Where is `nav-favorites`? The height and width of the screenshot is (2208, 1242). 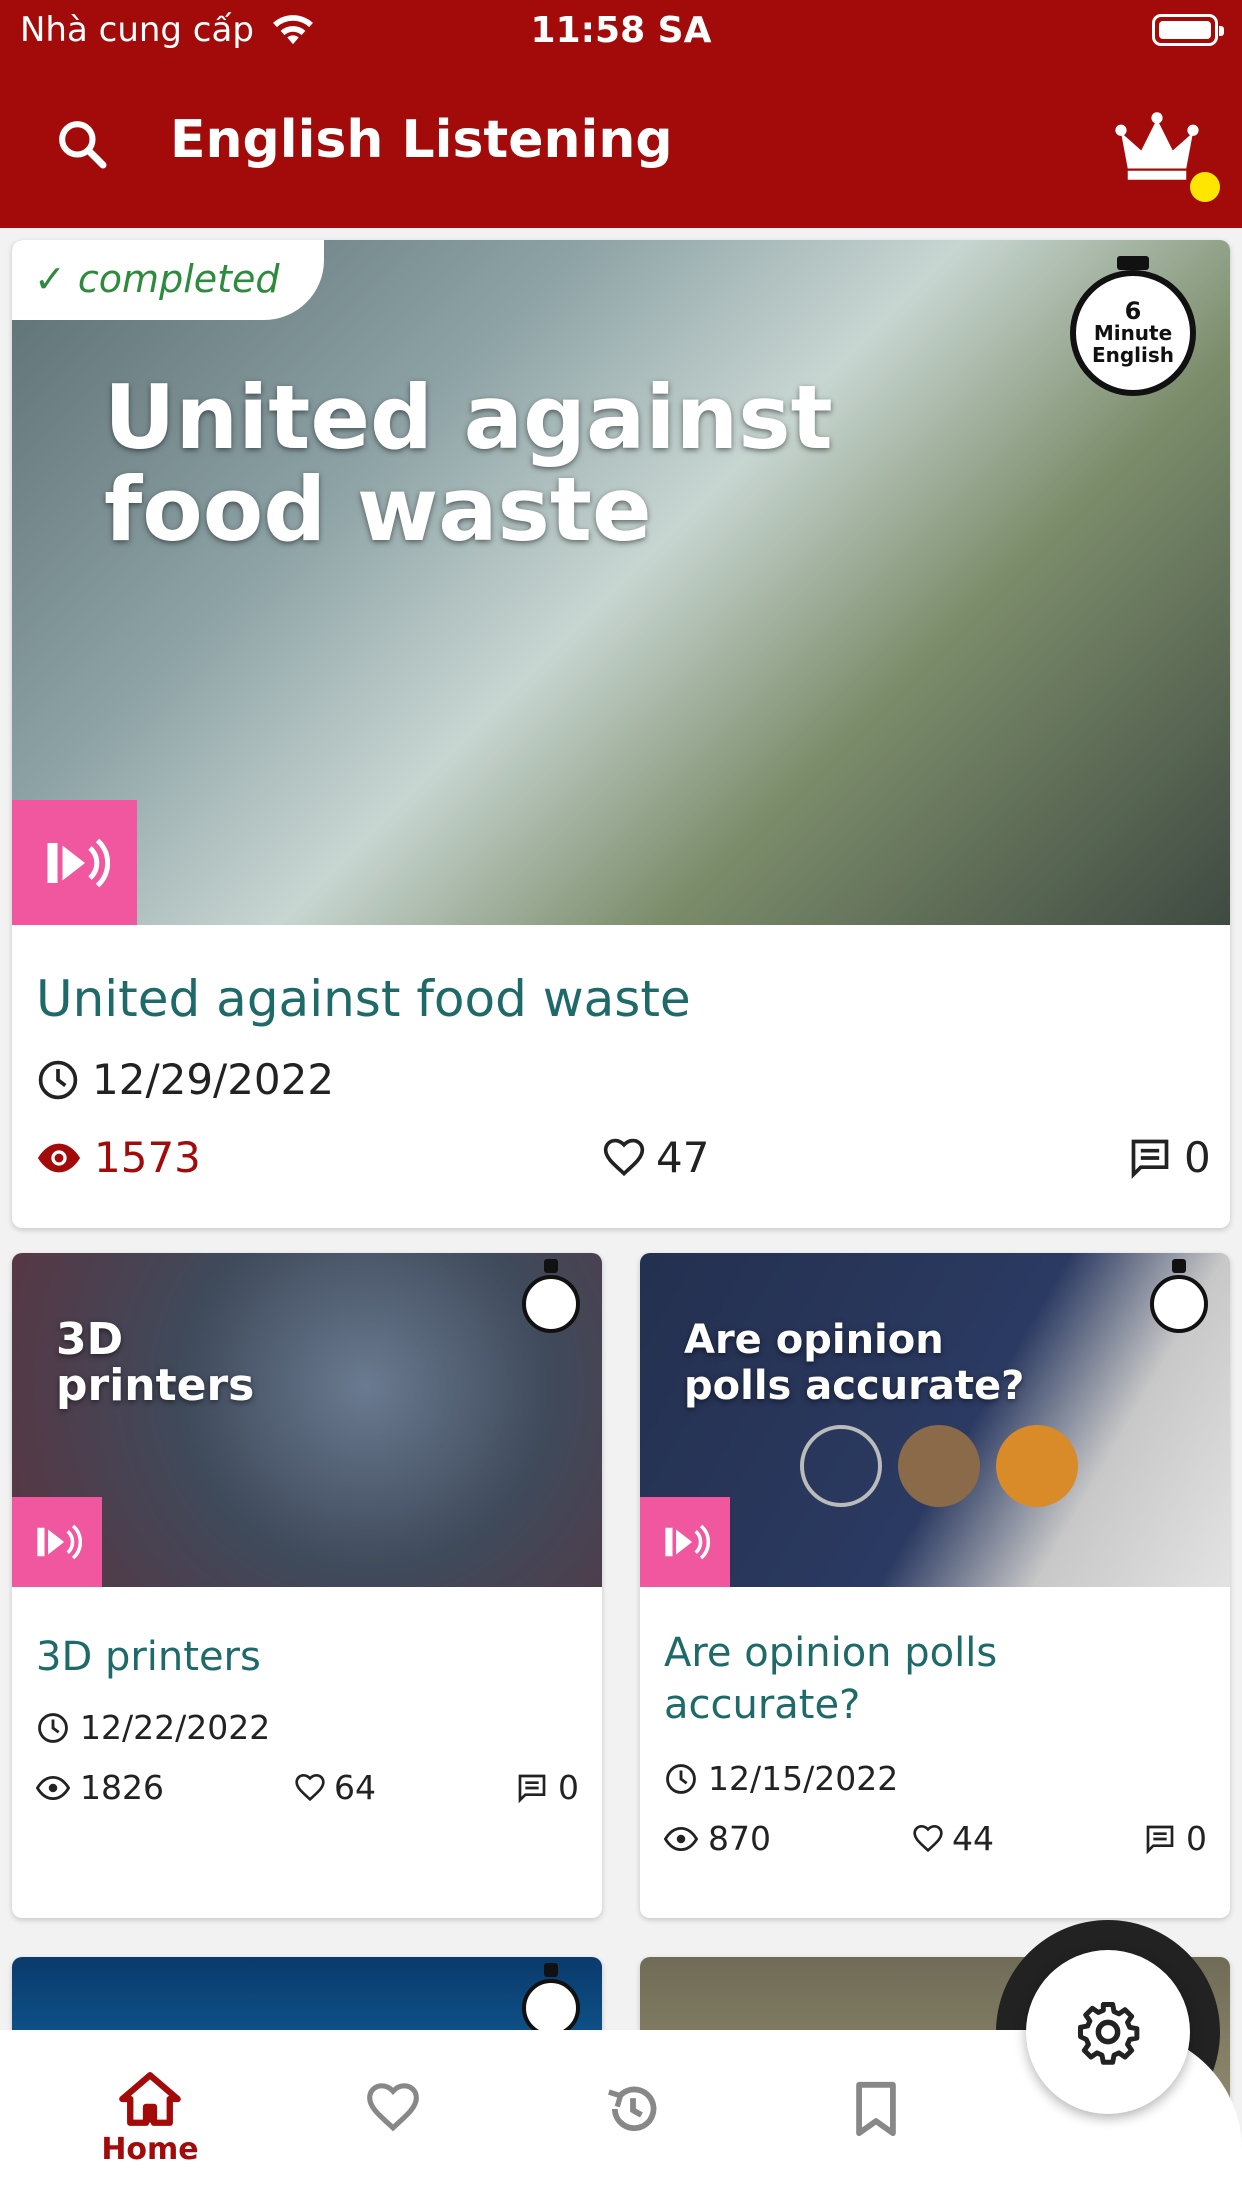 nav-favorites is located at coordinates (393, 2108).